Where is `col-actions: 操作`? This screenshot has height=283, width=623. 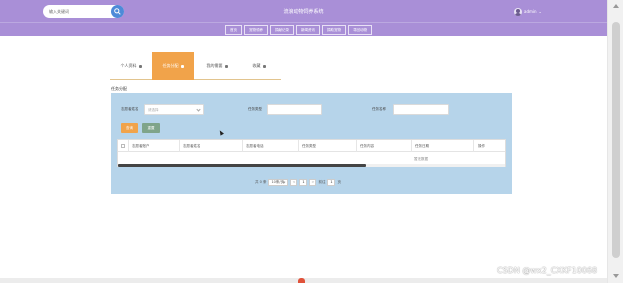 col-actions: 操作 is located at coordinates (481, 146).